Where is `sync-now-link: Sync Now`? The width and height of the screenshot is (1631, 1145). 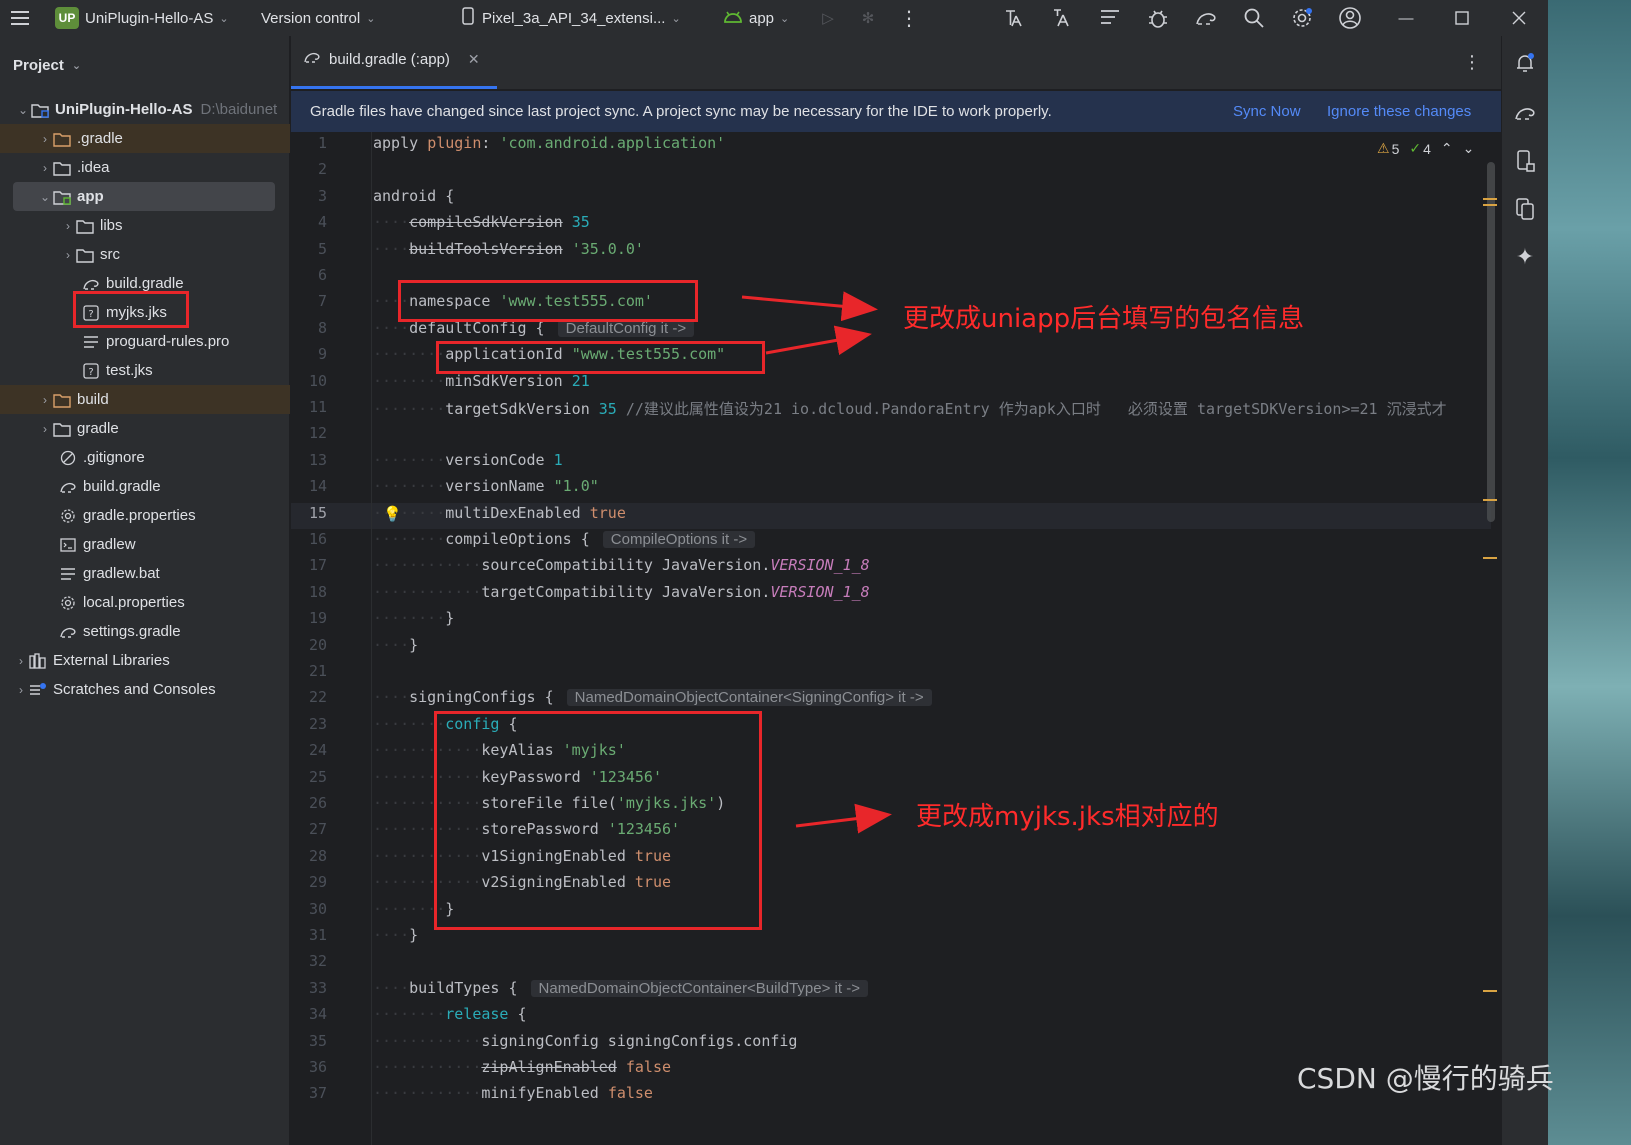 sync-now-link: Sync Now is located at coordinates (1267, 111).